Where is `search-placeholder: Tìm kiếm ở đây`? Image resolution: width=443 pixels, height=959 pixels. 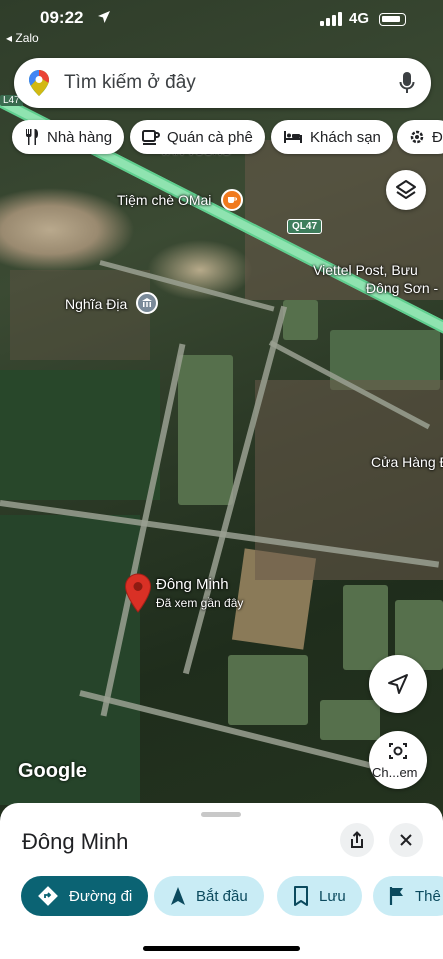
search-placeholder: Tìm kiếm ở đây is located at coordinates (130, 83).